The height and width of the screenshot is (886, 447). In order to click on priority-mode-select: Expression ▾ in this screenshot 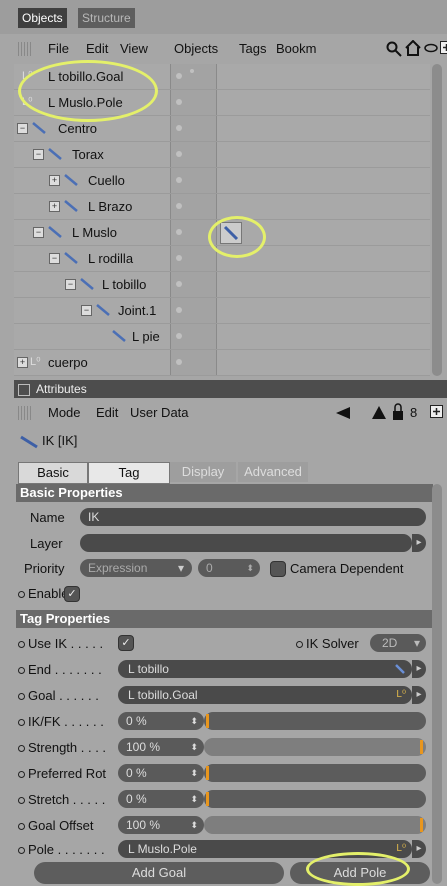, I will do `click(136, 568)`.